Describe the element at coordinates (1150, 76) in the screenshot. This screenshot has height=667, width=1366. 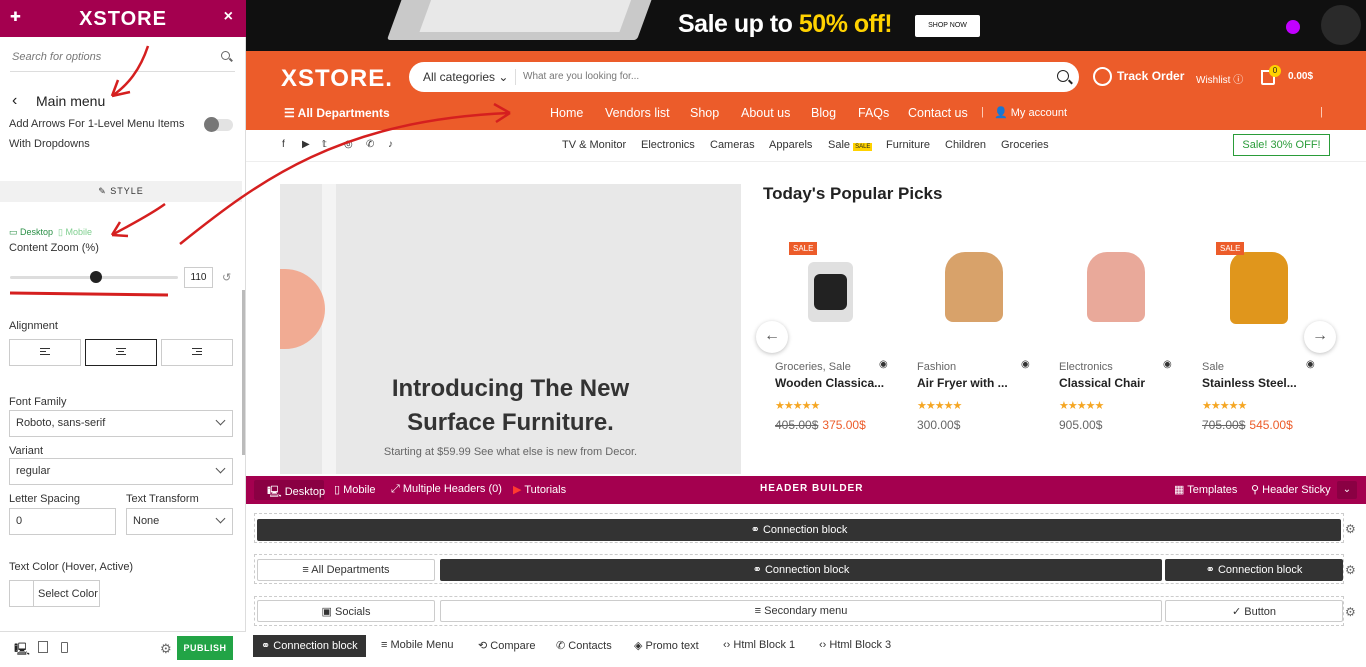
I see `track-order-link: Track Order` at that location.